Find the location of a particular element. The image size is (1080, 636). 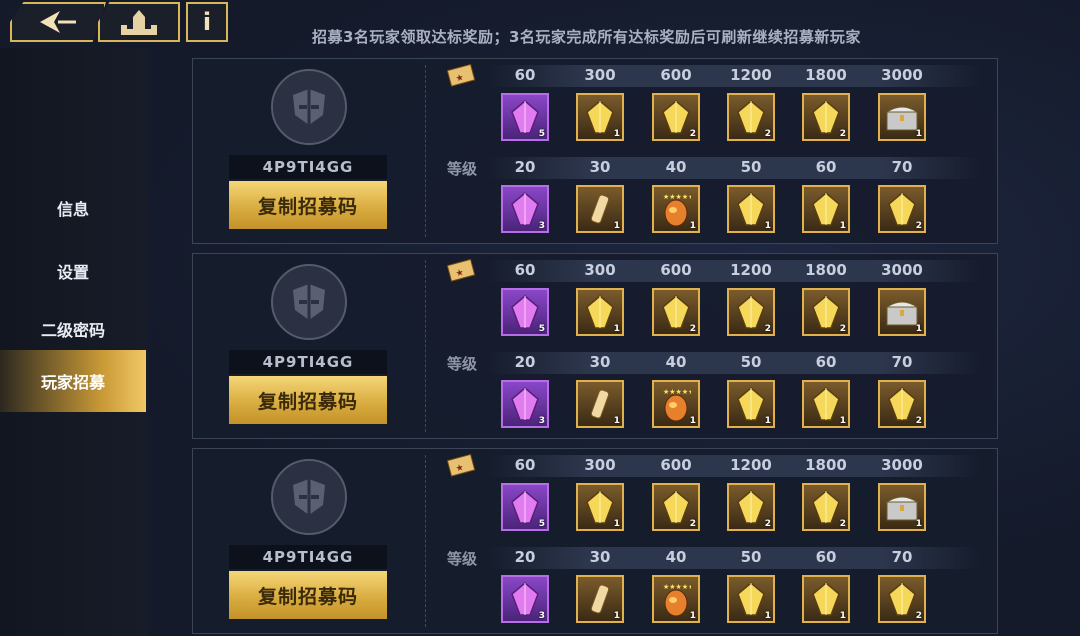

home-button is located at coordinates (139, 22).